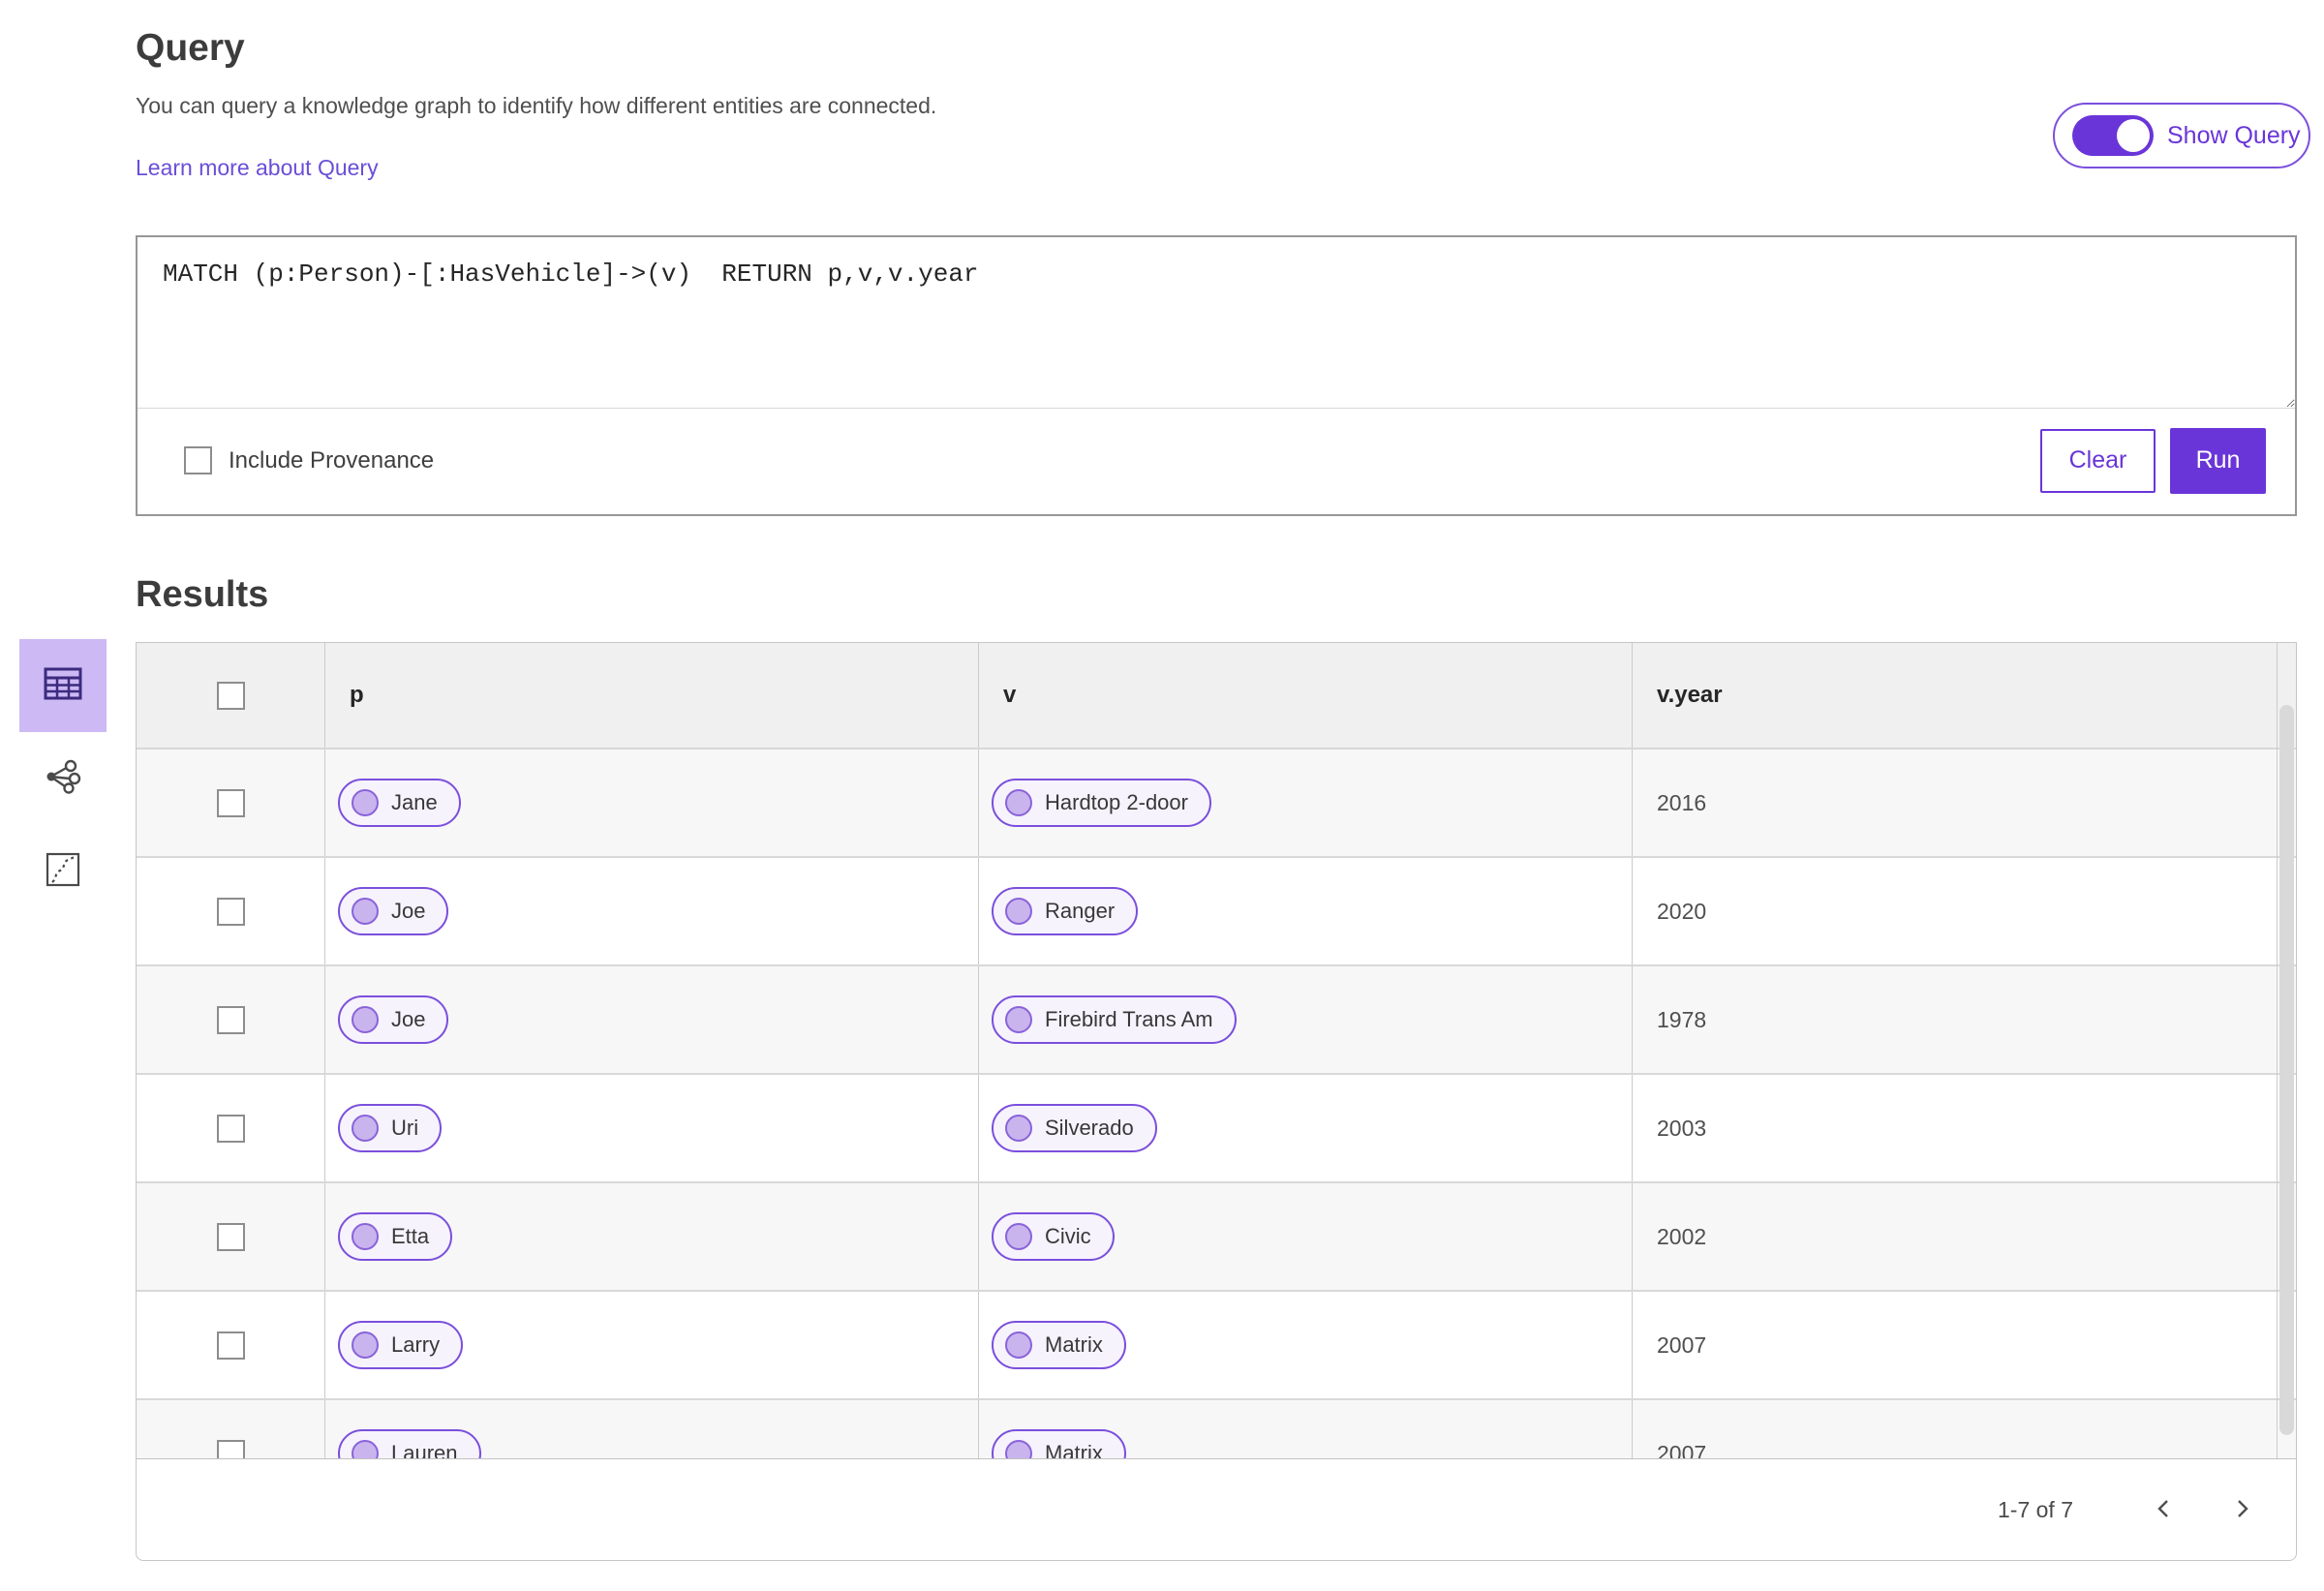 The width and height of the screenshot is (2324, 1591). What do you see at coordinates (1682, 1019) in the screenshot?
I see `year-cell: 1978` at bounding box center [1682, 1019].